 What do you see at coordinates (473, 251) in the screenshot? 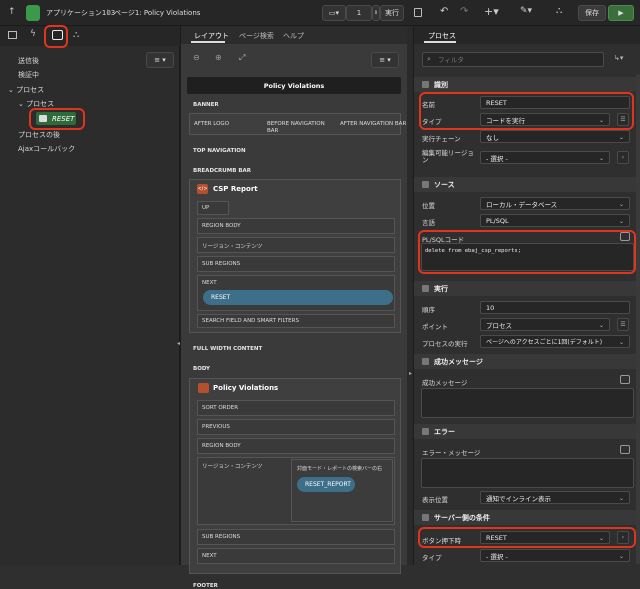
I see `plsql-code-text: delete from ebaj_csp_reports;` at bounding box center [473, 251].